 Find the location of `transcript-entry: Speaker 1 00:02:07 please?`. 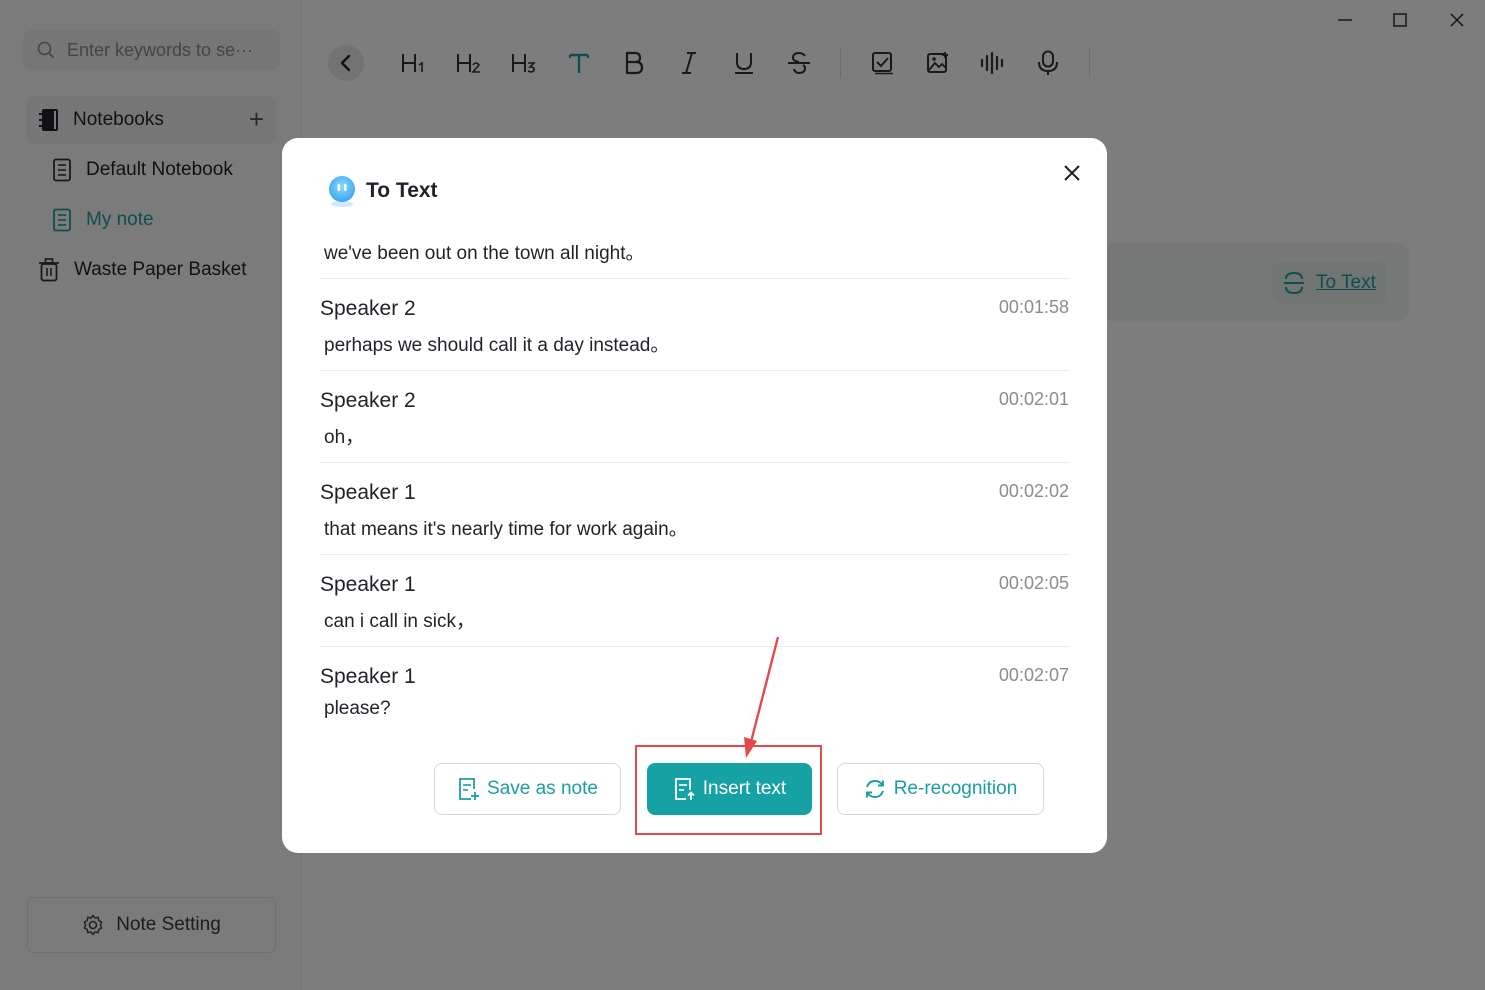

transcript-entry: Speaker 1 00:02:07 please? is located at coordinates (694, 693).